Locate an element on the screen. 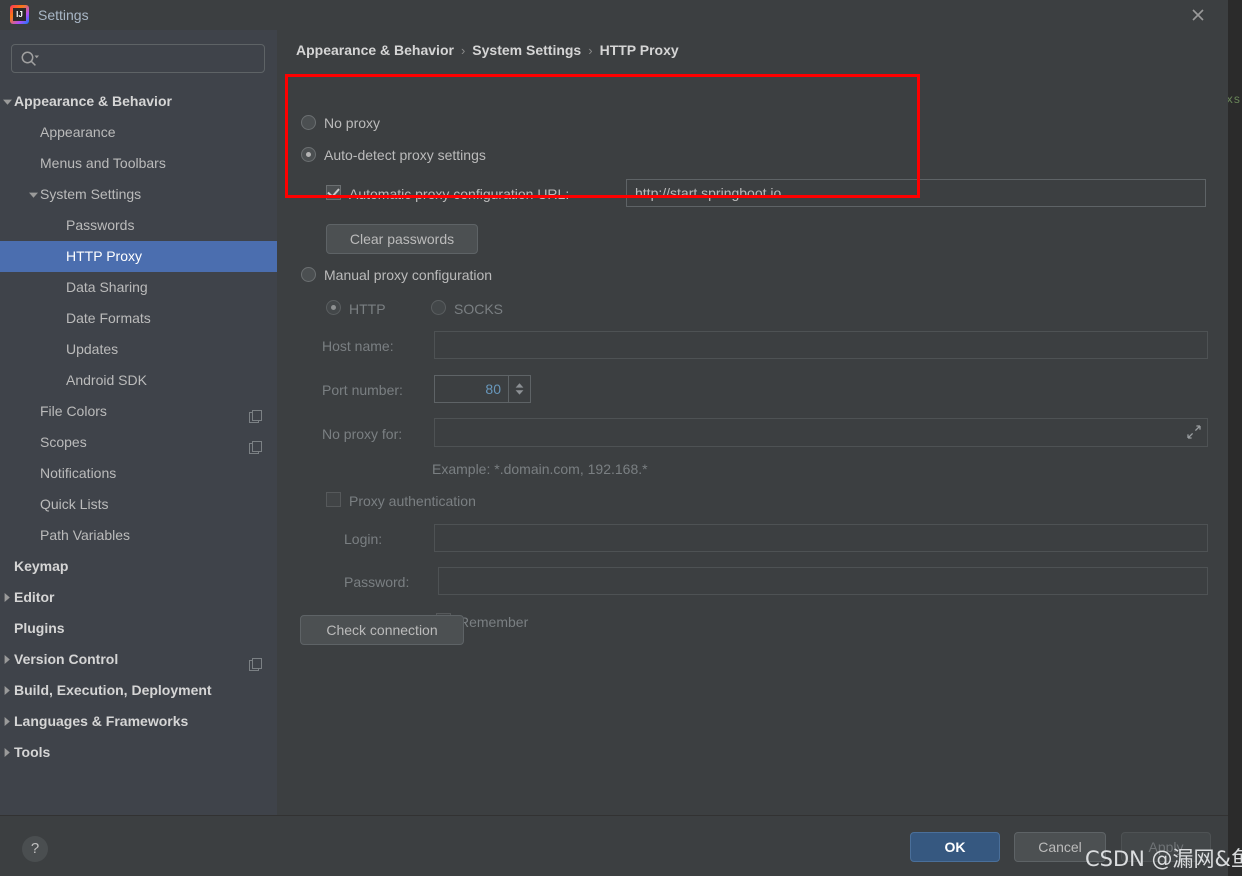 Image resolution: width=1242 pixels, height=876 pixels. sidebar-item-passwords: Passwords is located at coordinates (138, 225).